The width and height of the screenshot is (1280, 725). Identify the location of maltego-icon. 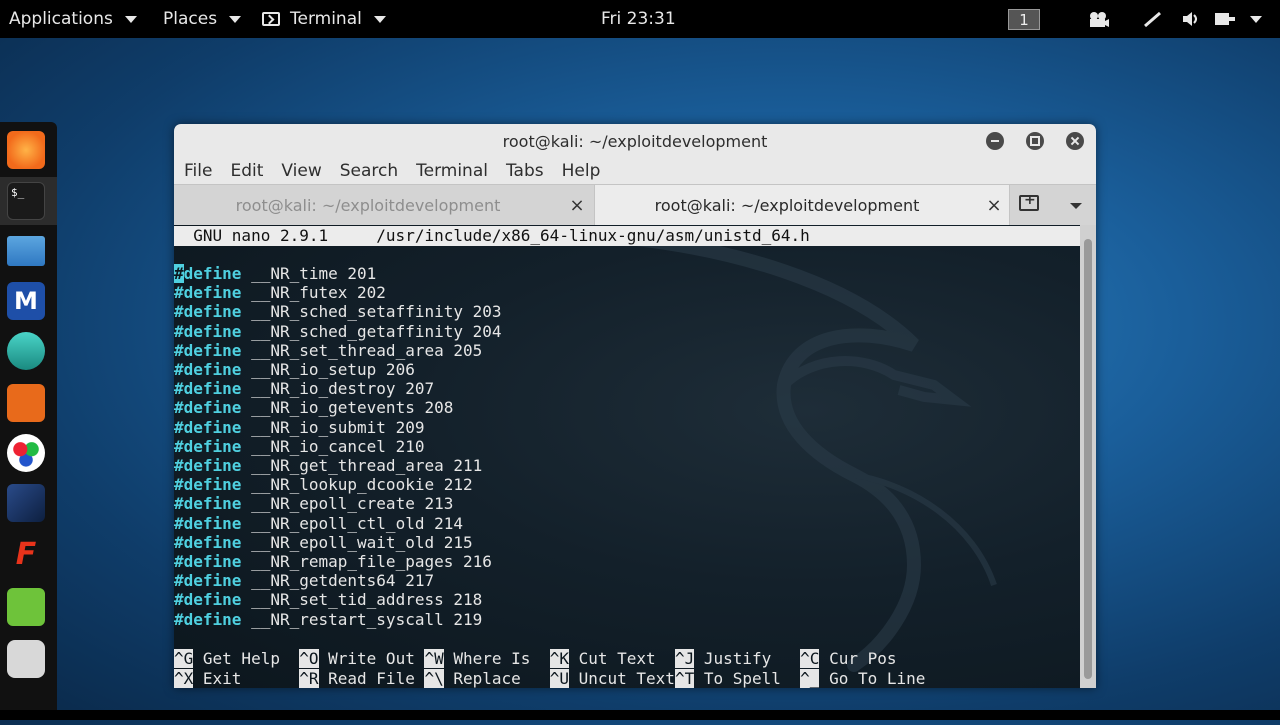
(26, 453).